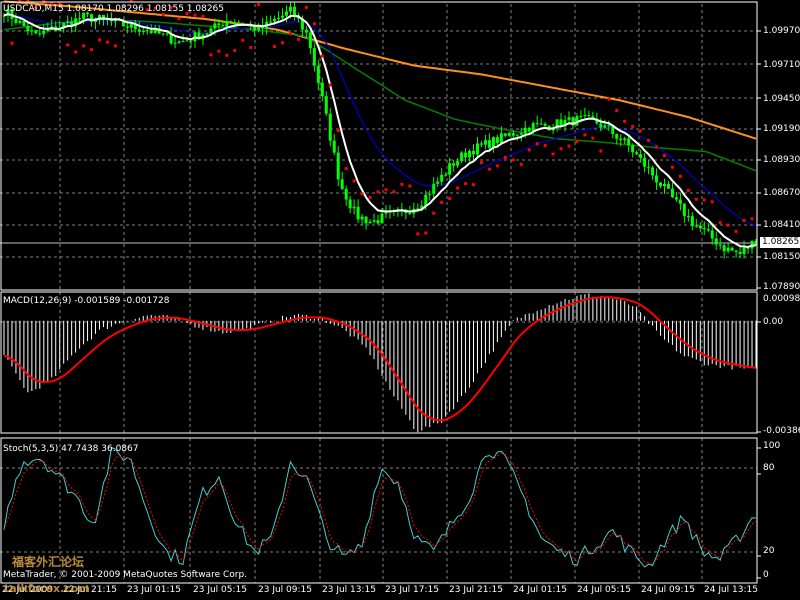 The image size is (800, 600). What do you see at coordinates (780, 242) in the screenshot?
I see `current-price-badge: 1.08265` at bounding box center [780, 242].